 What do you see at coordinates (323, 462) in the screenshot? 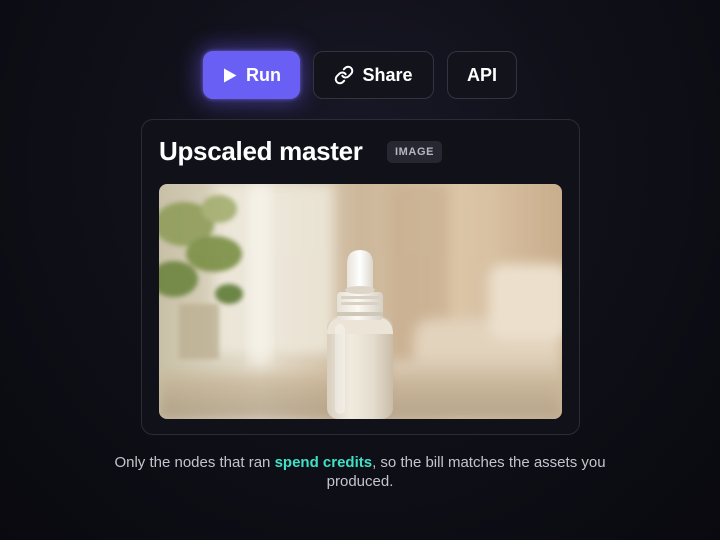
I see `caption-highlight: spend credits` at bounding box center [323, 462].